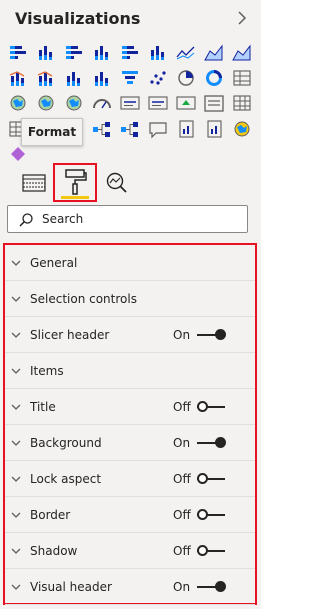 The width and height of the screenshot is (320, 609). I want to click on clustered-column-chart-button, so click(102, 52).